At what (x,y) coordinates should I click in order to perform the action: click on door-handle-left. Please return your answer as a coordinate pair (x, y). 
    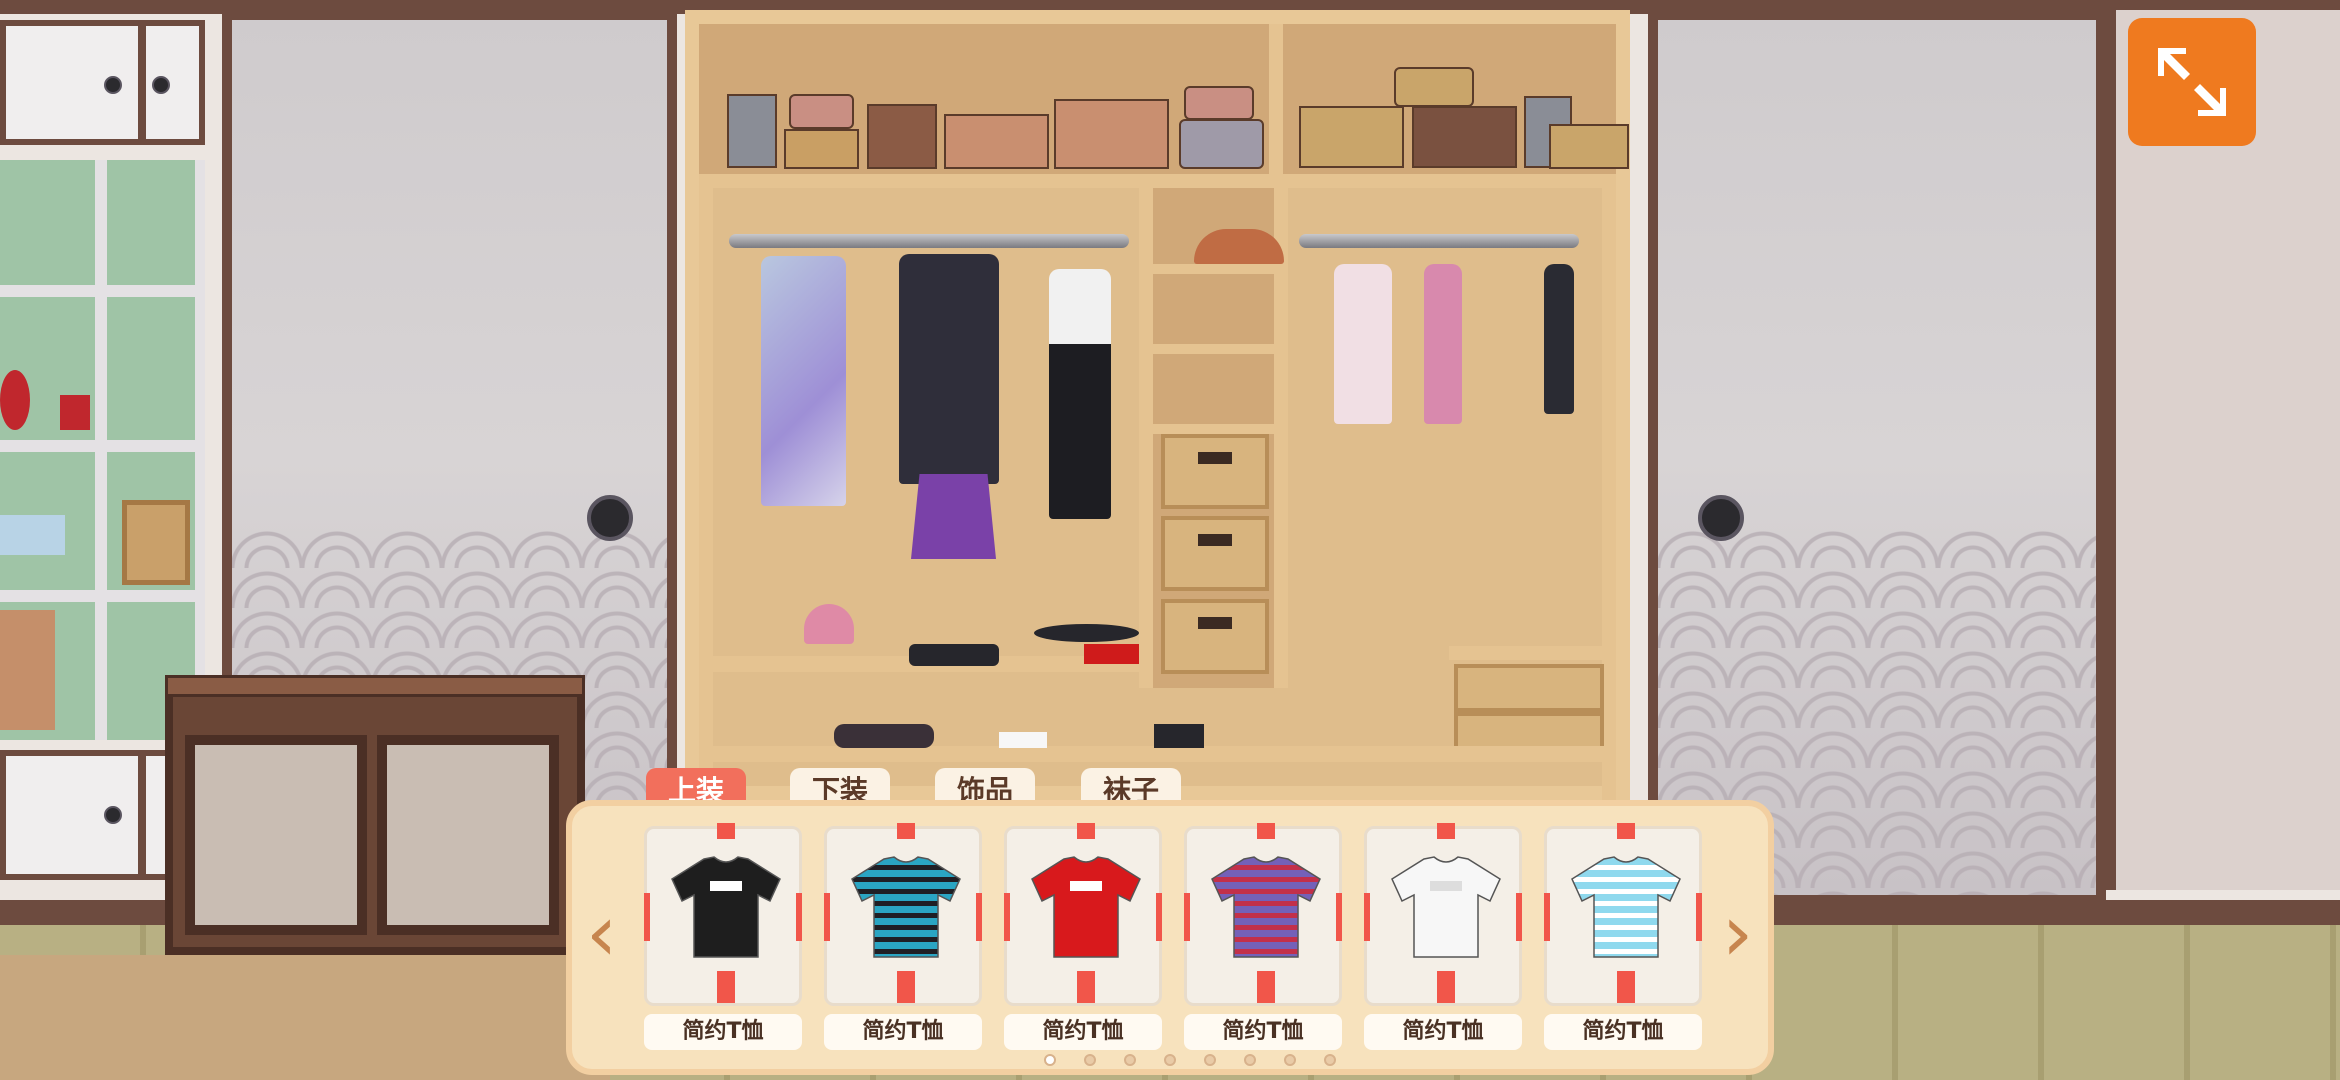
    Looking at the image, I should click on (610, 518).